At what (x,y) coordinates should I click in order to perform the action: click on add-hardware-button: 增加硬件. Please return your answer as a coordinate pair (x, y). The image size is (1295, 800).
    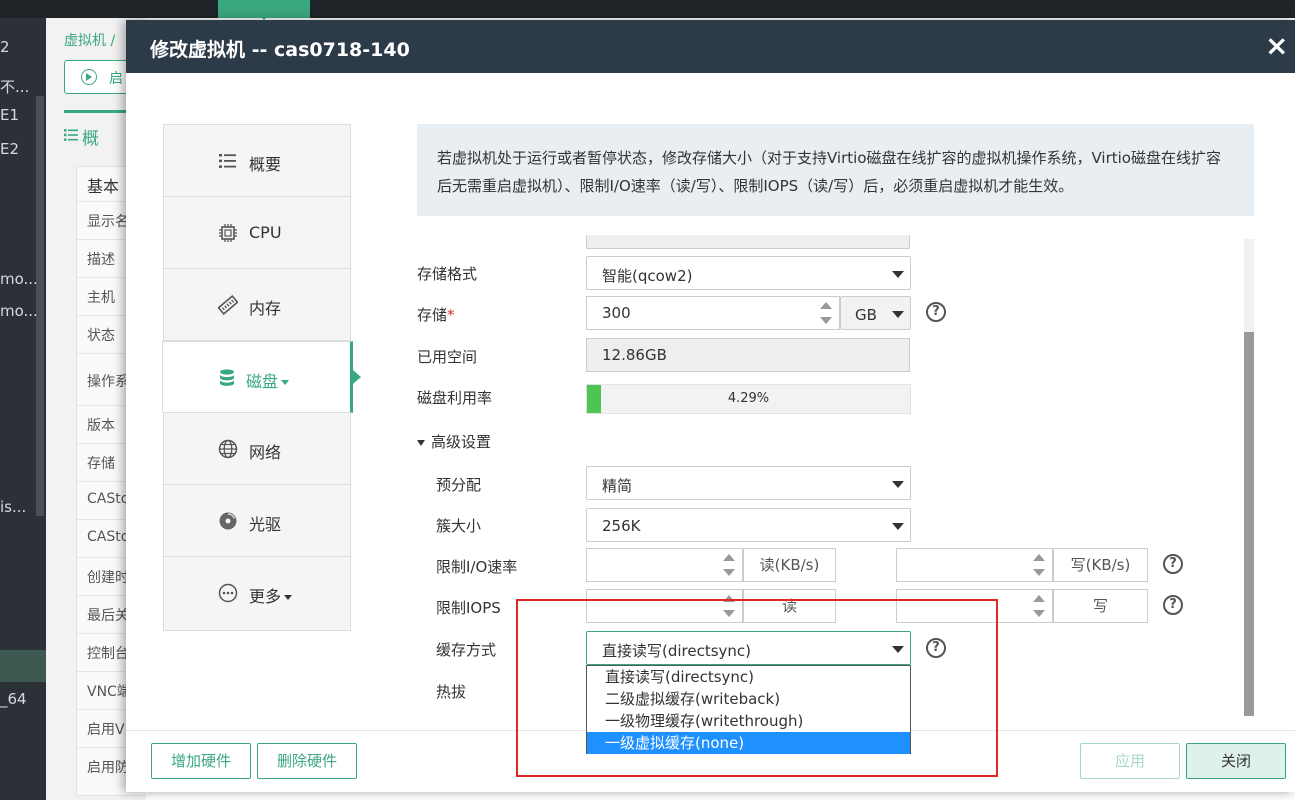
    Looking at the image, I should click on (201, 761).